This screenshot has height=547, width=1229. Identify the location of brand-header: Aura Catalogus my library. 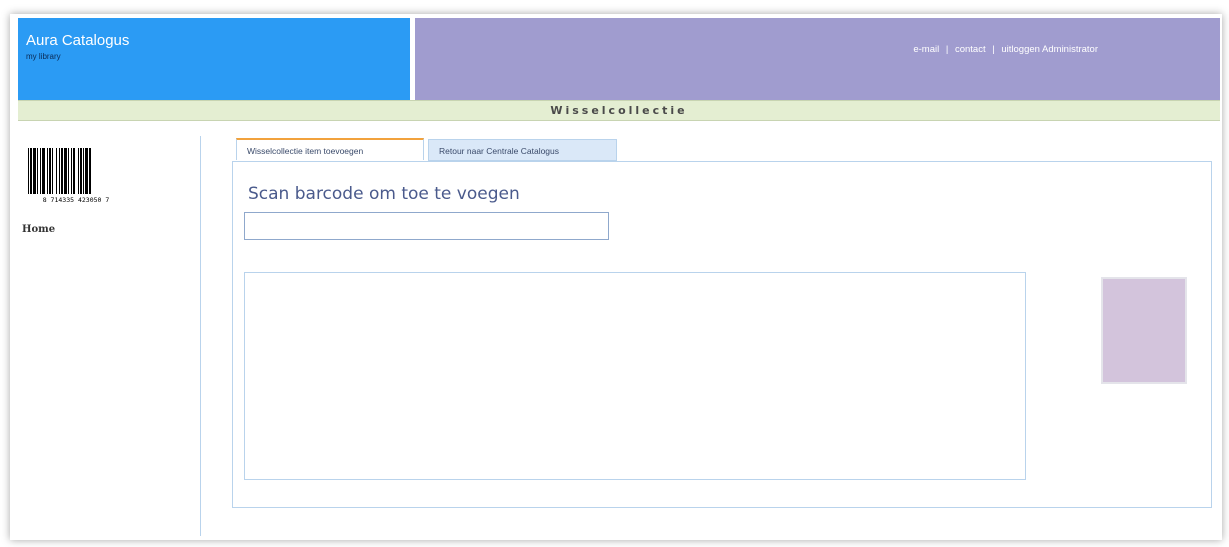
(214, 64).